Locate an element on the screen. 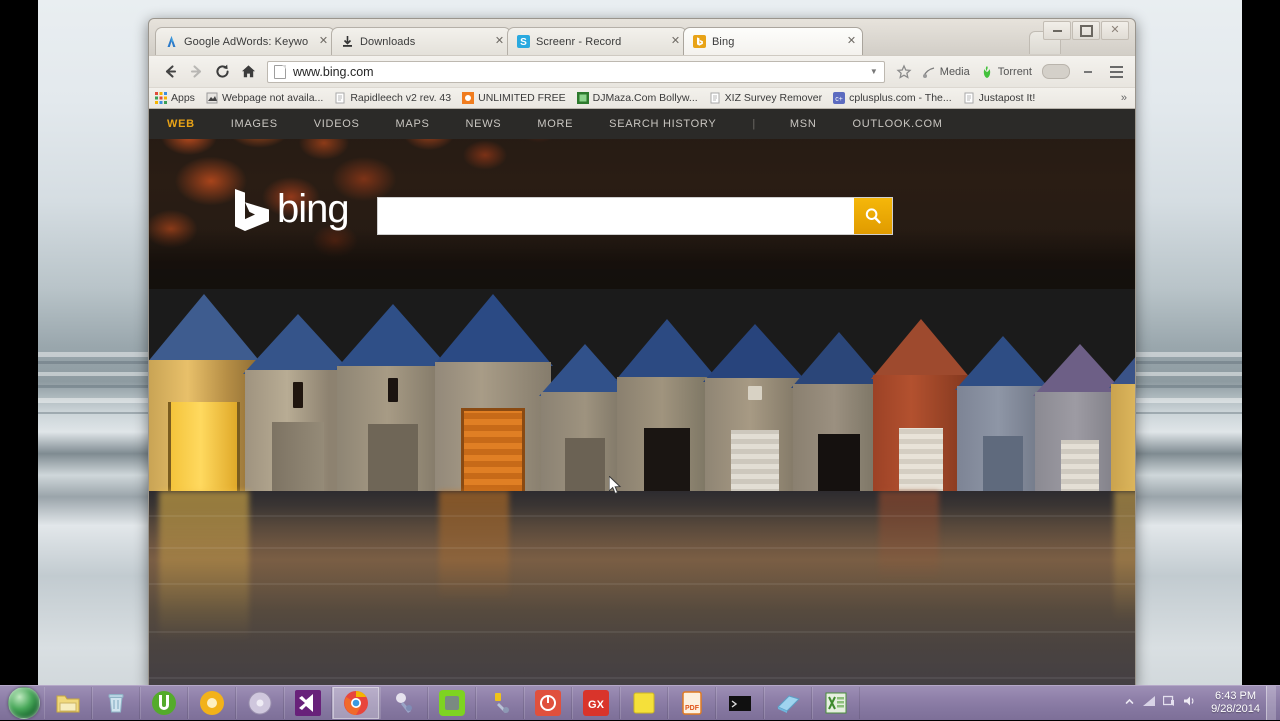  bing-nav-videos: VIDEOS is located at coordinates (337, 124).